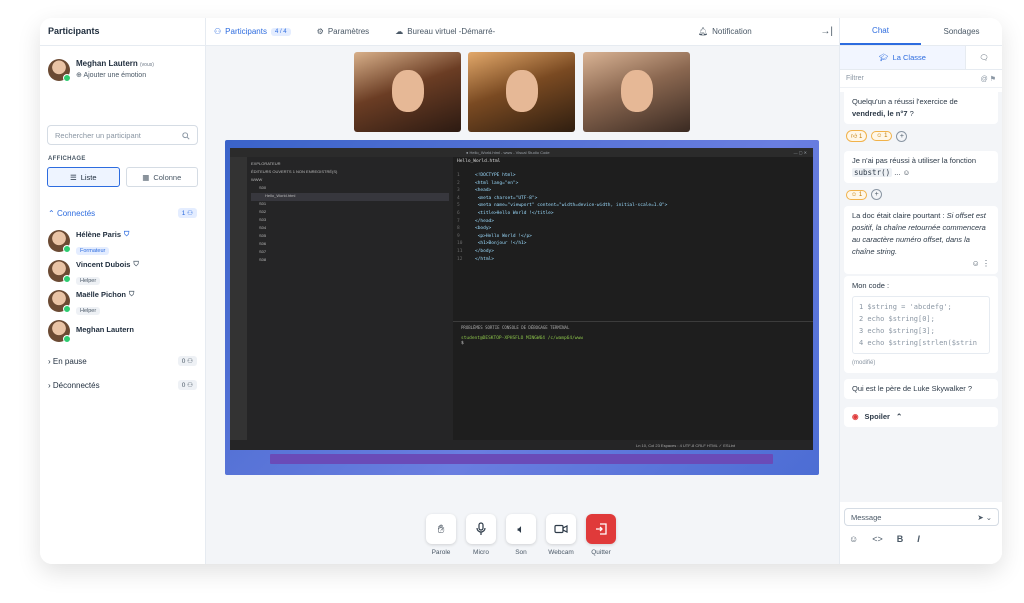 The image size is (1024, 603). Describe the element at coordinates (122, 213) in the screenshot. I see `connected-group-toggle: ⌃ Connectés 1 ⚇` at that location.